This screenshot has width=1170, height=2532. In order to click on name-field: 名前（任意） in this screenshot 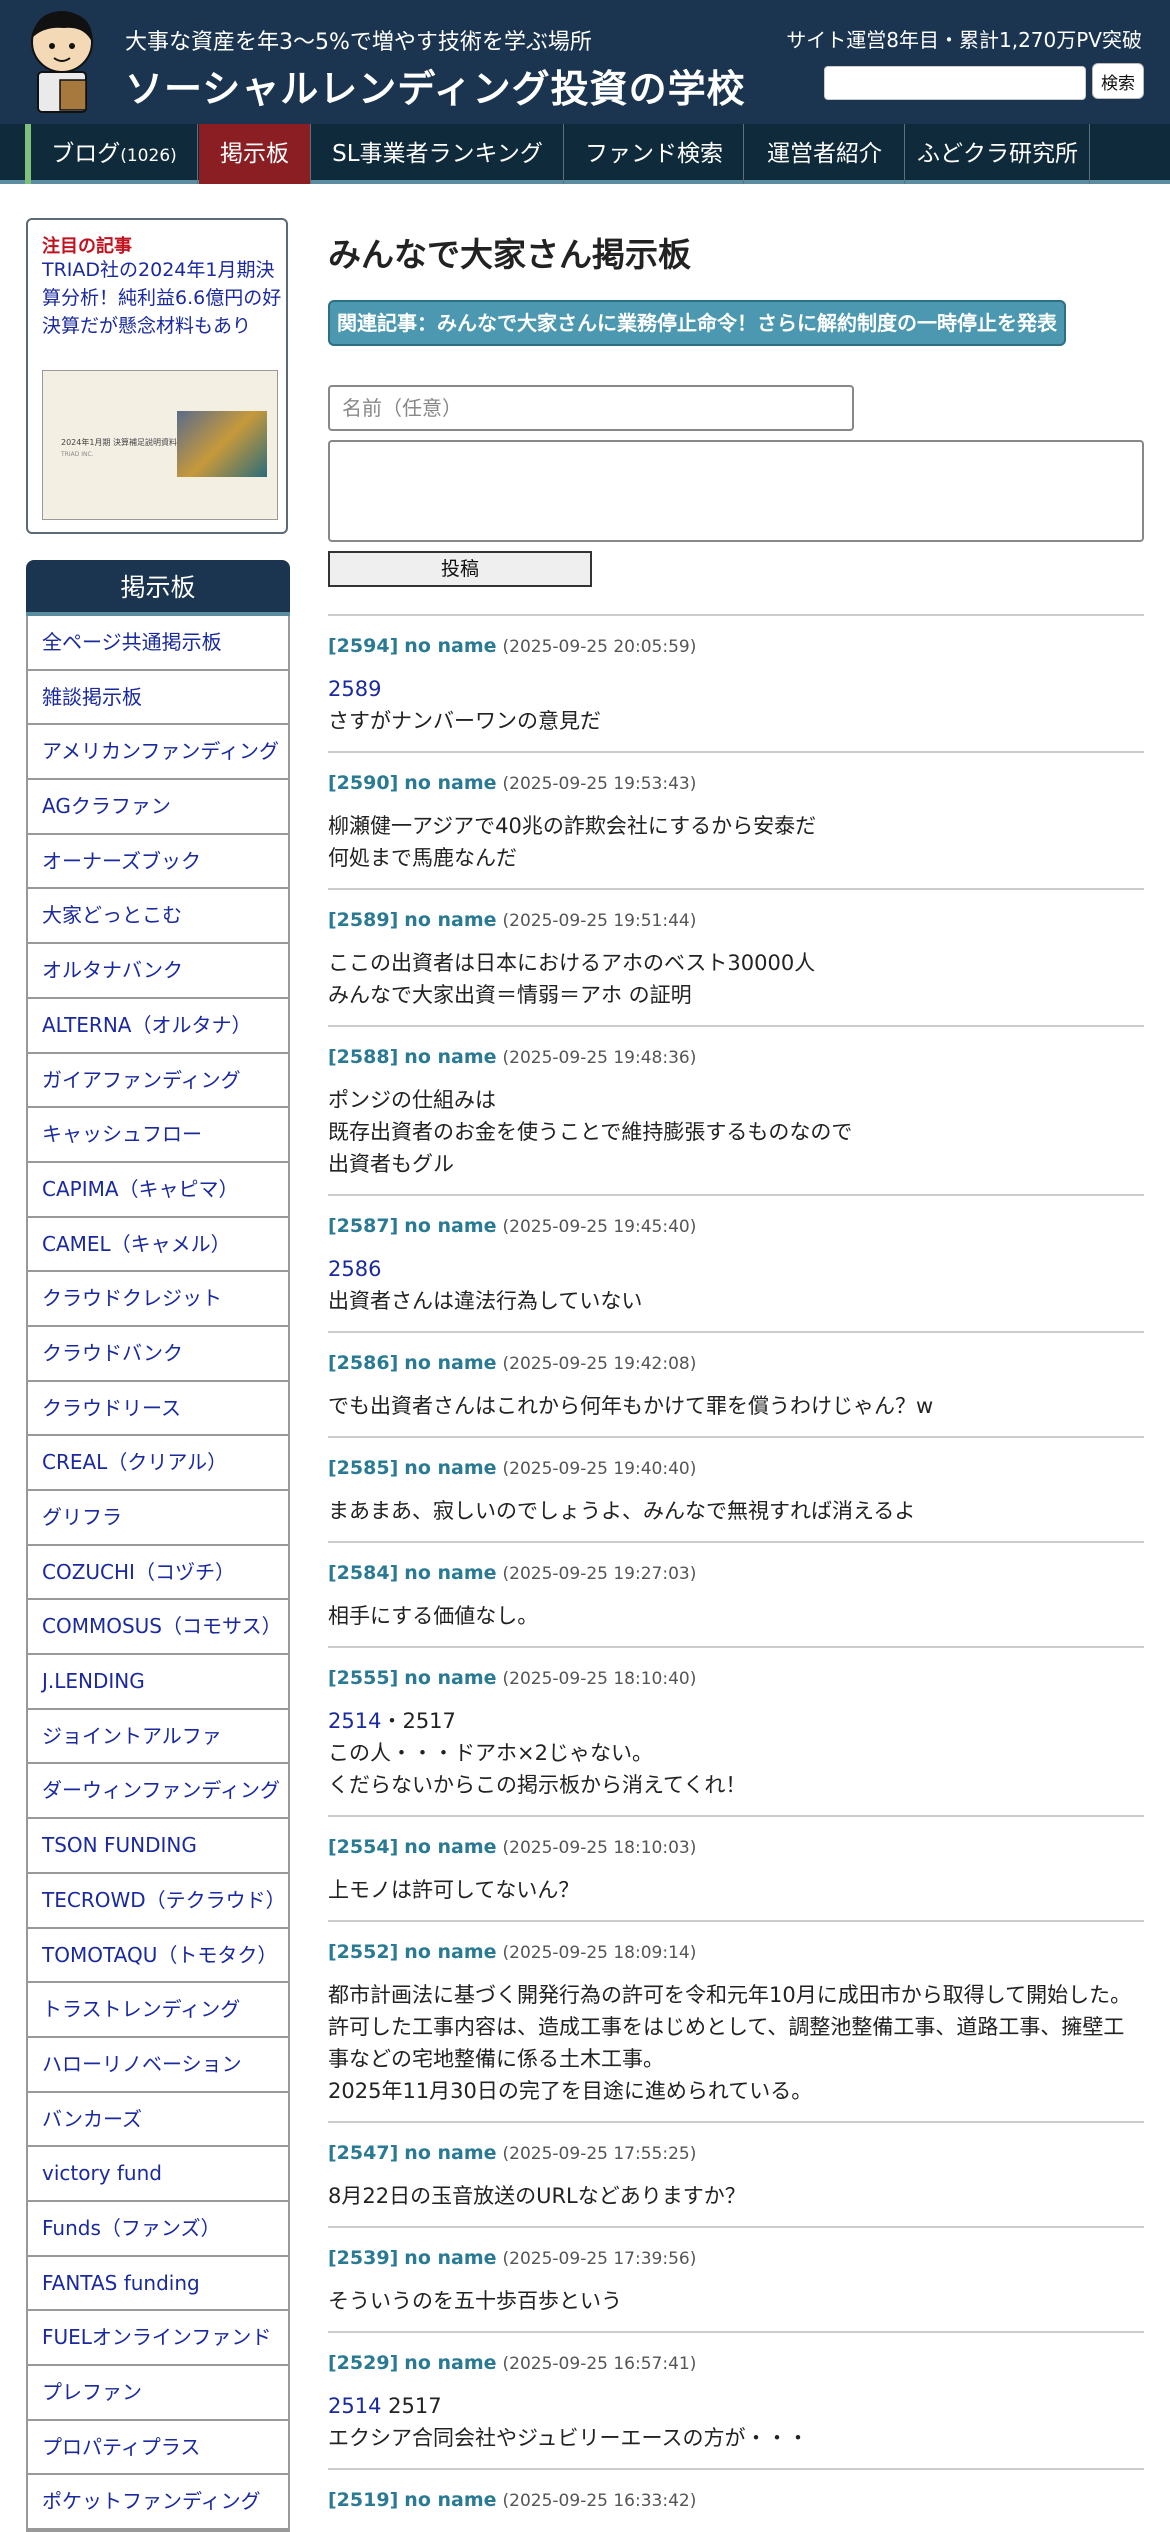, I will do `click(591, 408)`.